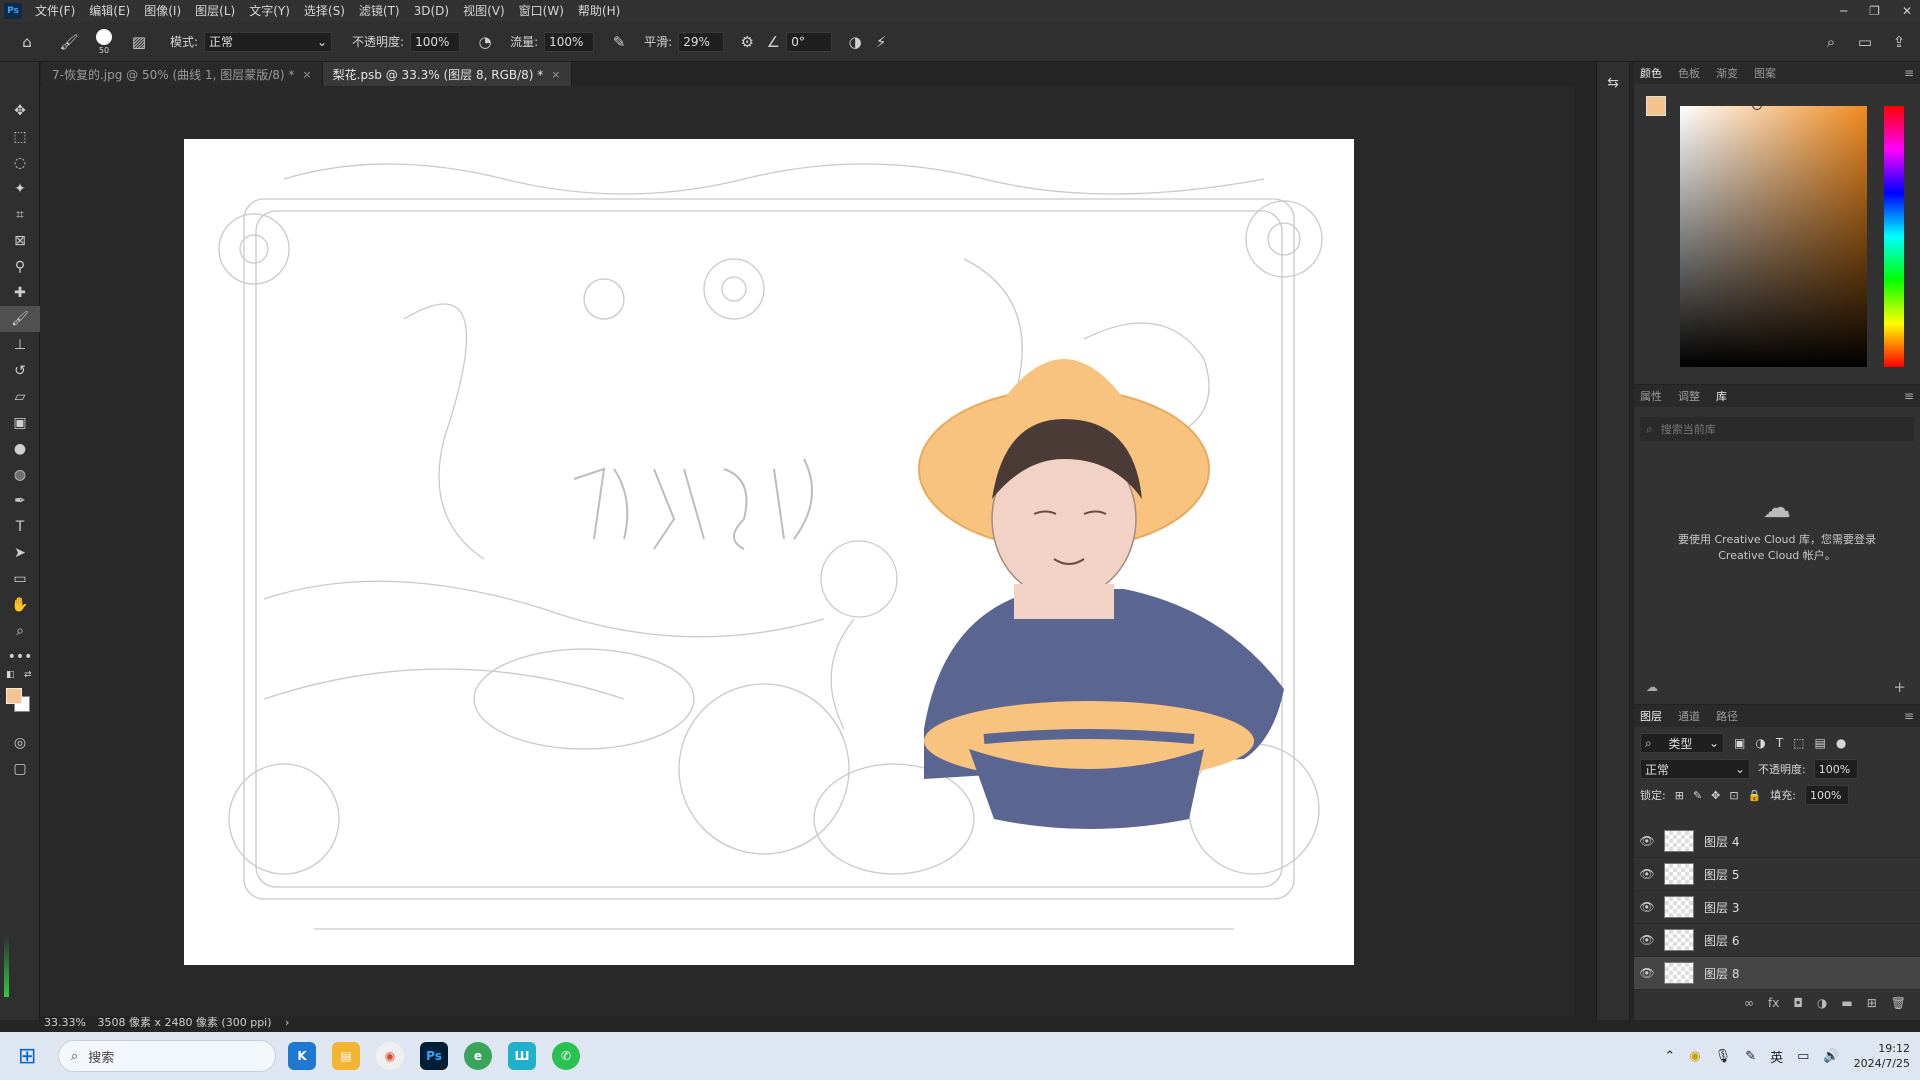 The height and width of the screenshot is (1080, 1920). What do you see at coordinates (1750, 1056) in the screenshot?
I see `pen-icon: ✎` at bounding box center [1750, 1056].